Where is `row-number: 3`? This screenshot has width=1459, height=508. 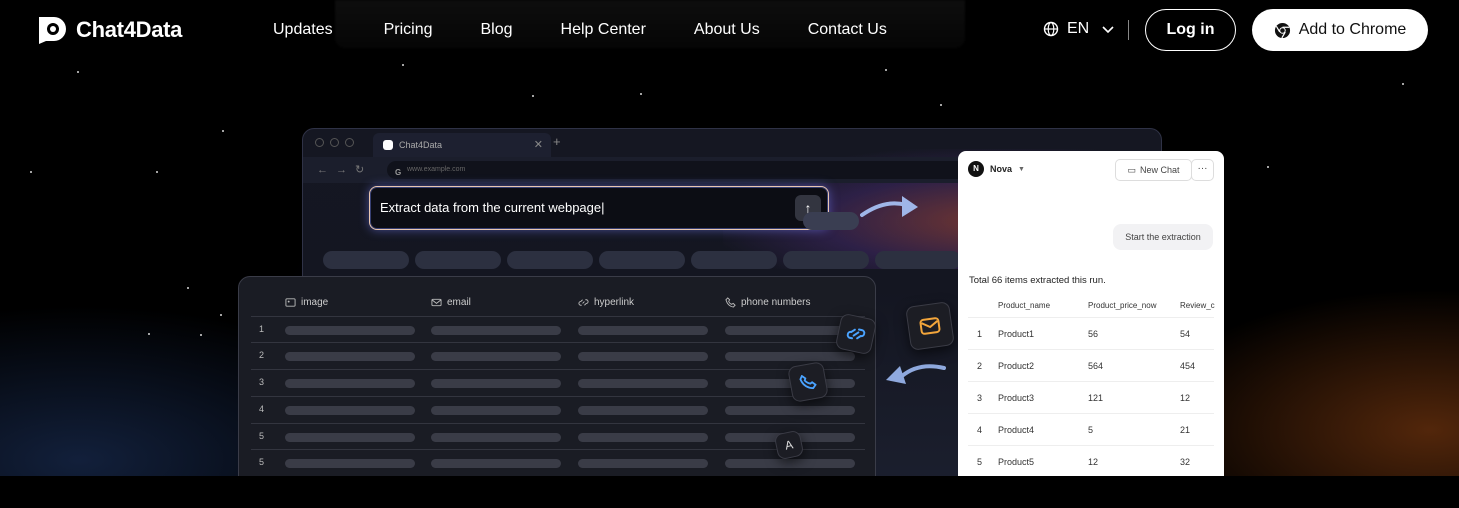 row-number: 3 is located at coordinates (262, 382).